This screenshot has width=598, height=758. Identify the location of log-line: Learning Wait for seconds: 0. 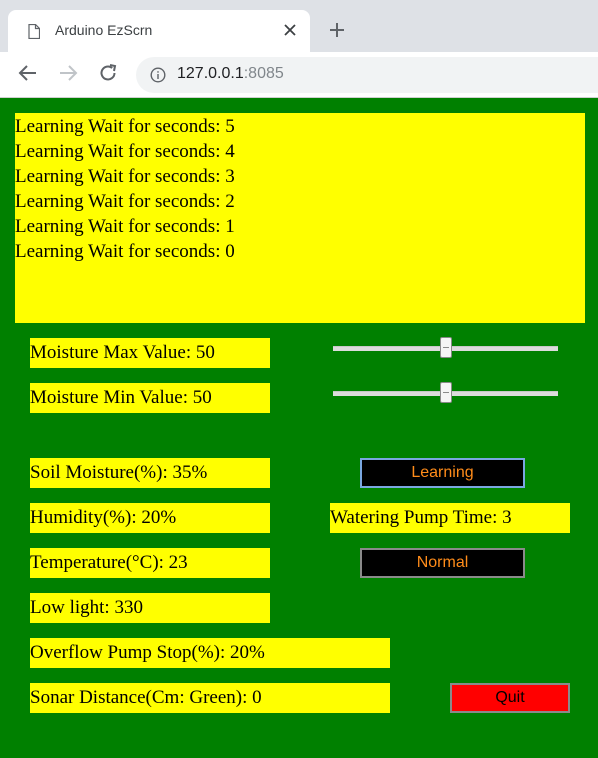
(125, 251).